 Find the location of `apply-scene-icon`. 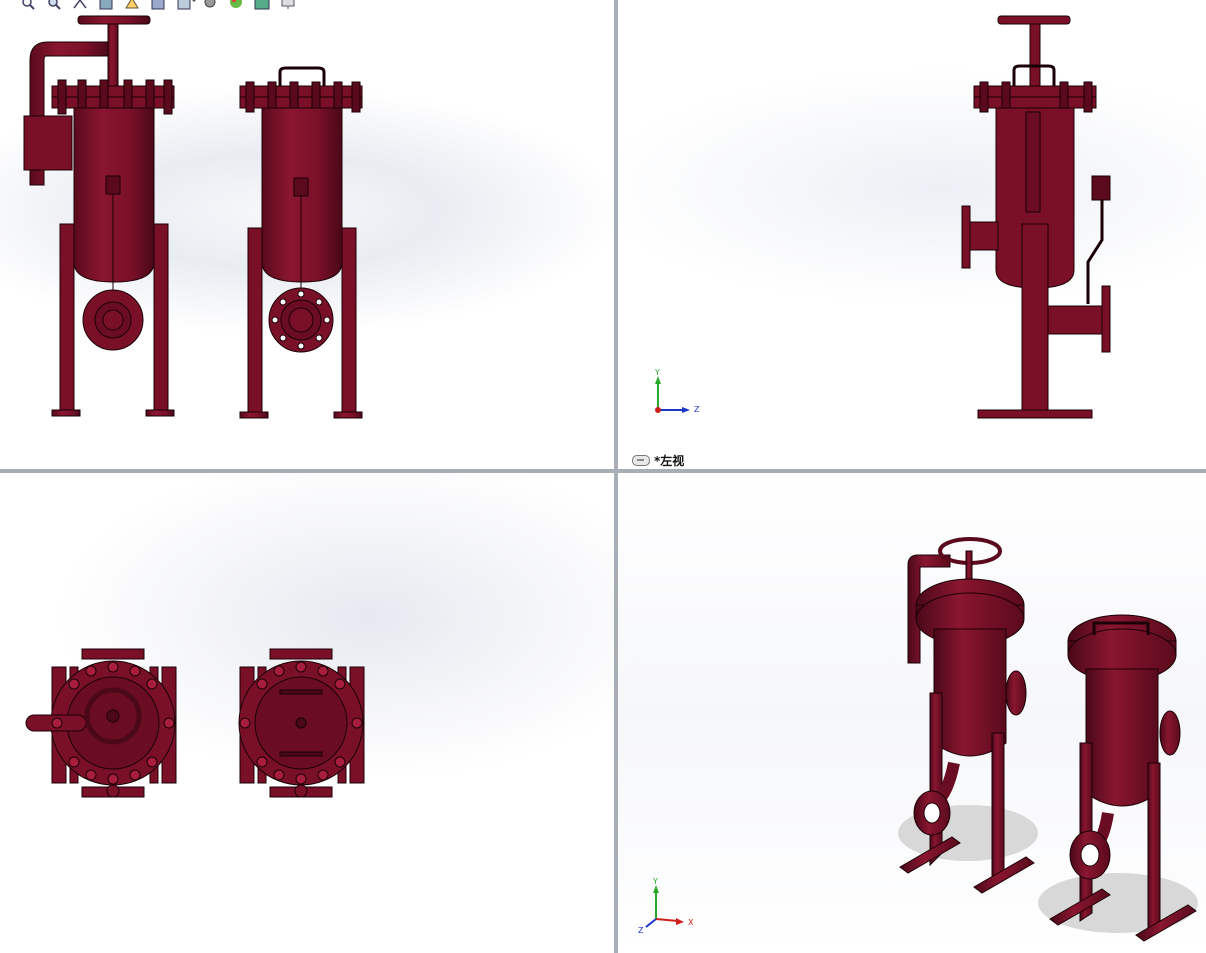

apply-scene-icon is located at coordinates (263, 7).